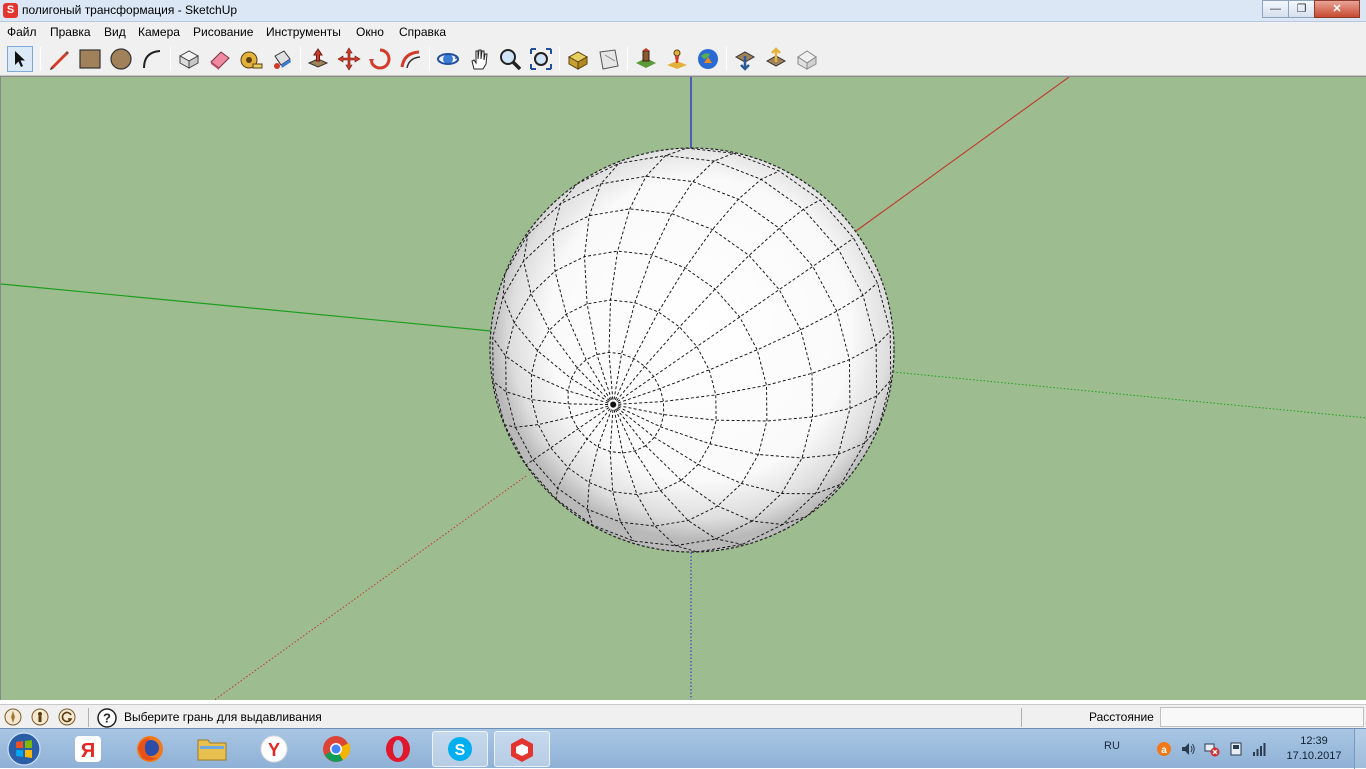  I want to click on component-warehouse-icon, so click(745, 59).